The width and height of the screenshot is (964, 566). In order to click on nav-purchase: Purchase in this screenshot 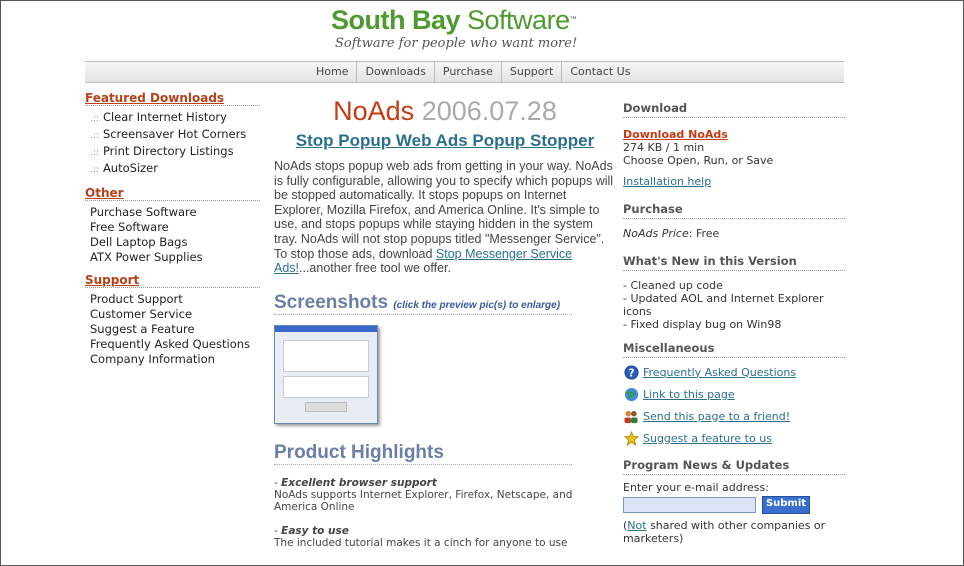, I will do `click(467, 72)`.